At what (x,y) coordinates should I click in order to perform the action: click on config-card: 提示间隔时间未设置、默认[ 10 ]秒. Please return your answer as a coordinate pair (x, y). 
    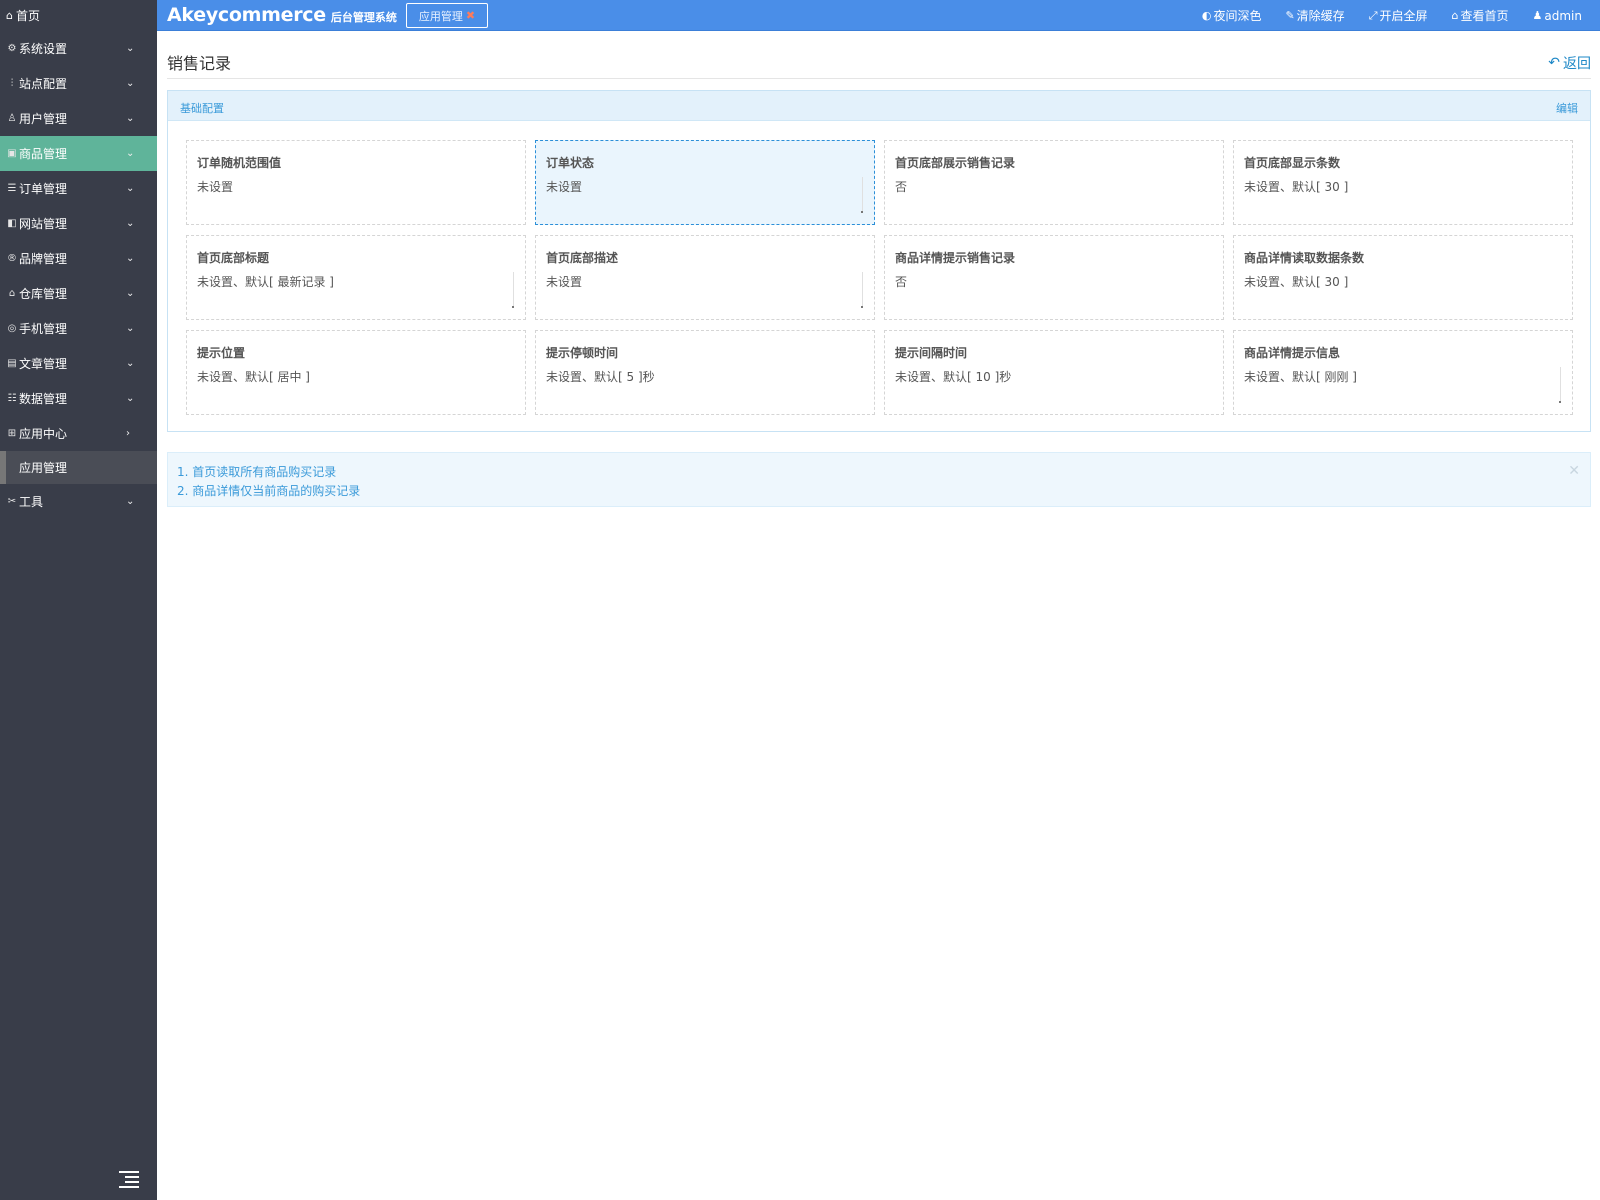
    Looking at the image, I should click on (1054, 372).